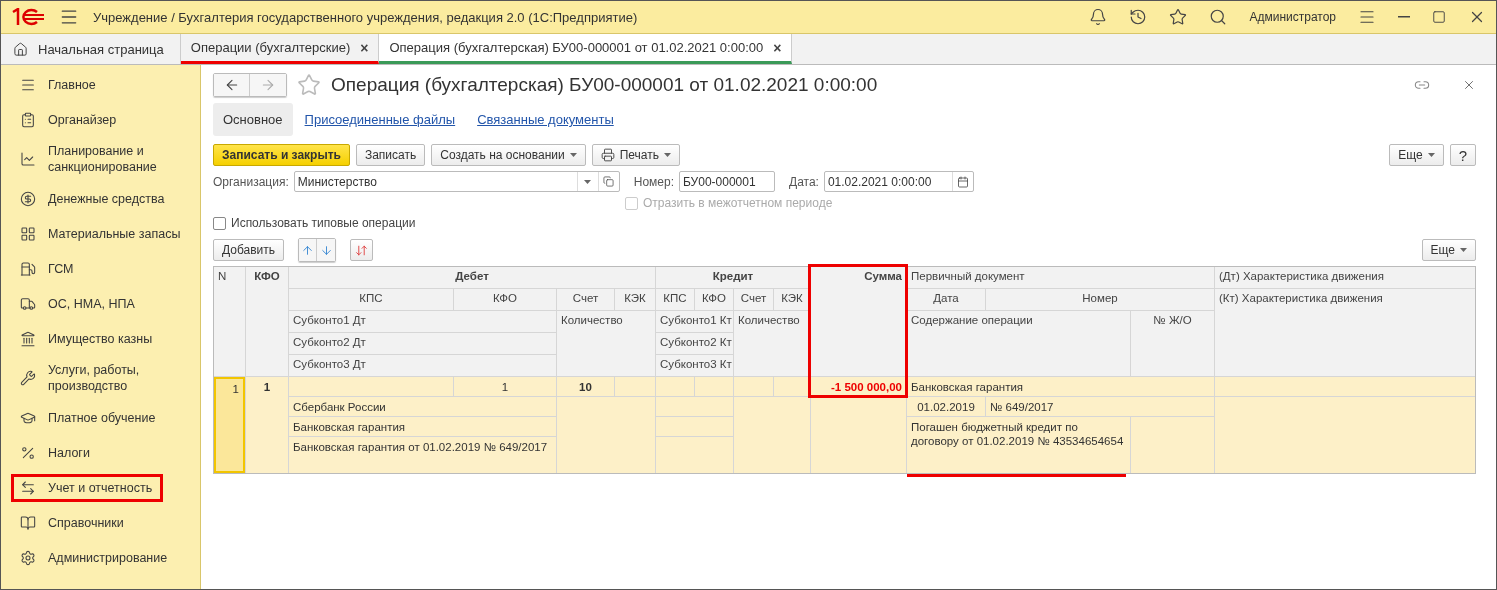 The height and width of the screenshot is (590, 1497). I want to click on sidebar-item: Главное, so click(59, 84).